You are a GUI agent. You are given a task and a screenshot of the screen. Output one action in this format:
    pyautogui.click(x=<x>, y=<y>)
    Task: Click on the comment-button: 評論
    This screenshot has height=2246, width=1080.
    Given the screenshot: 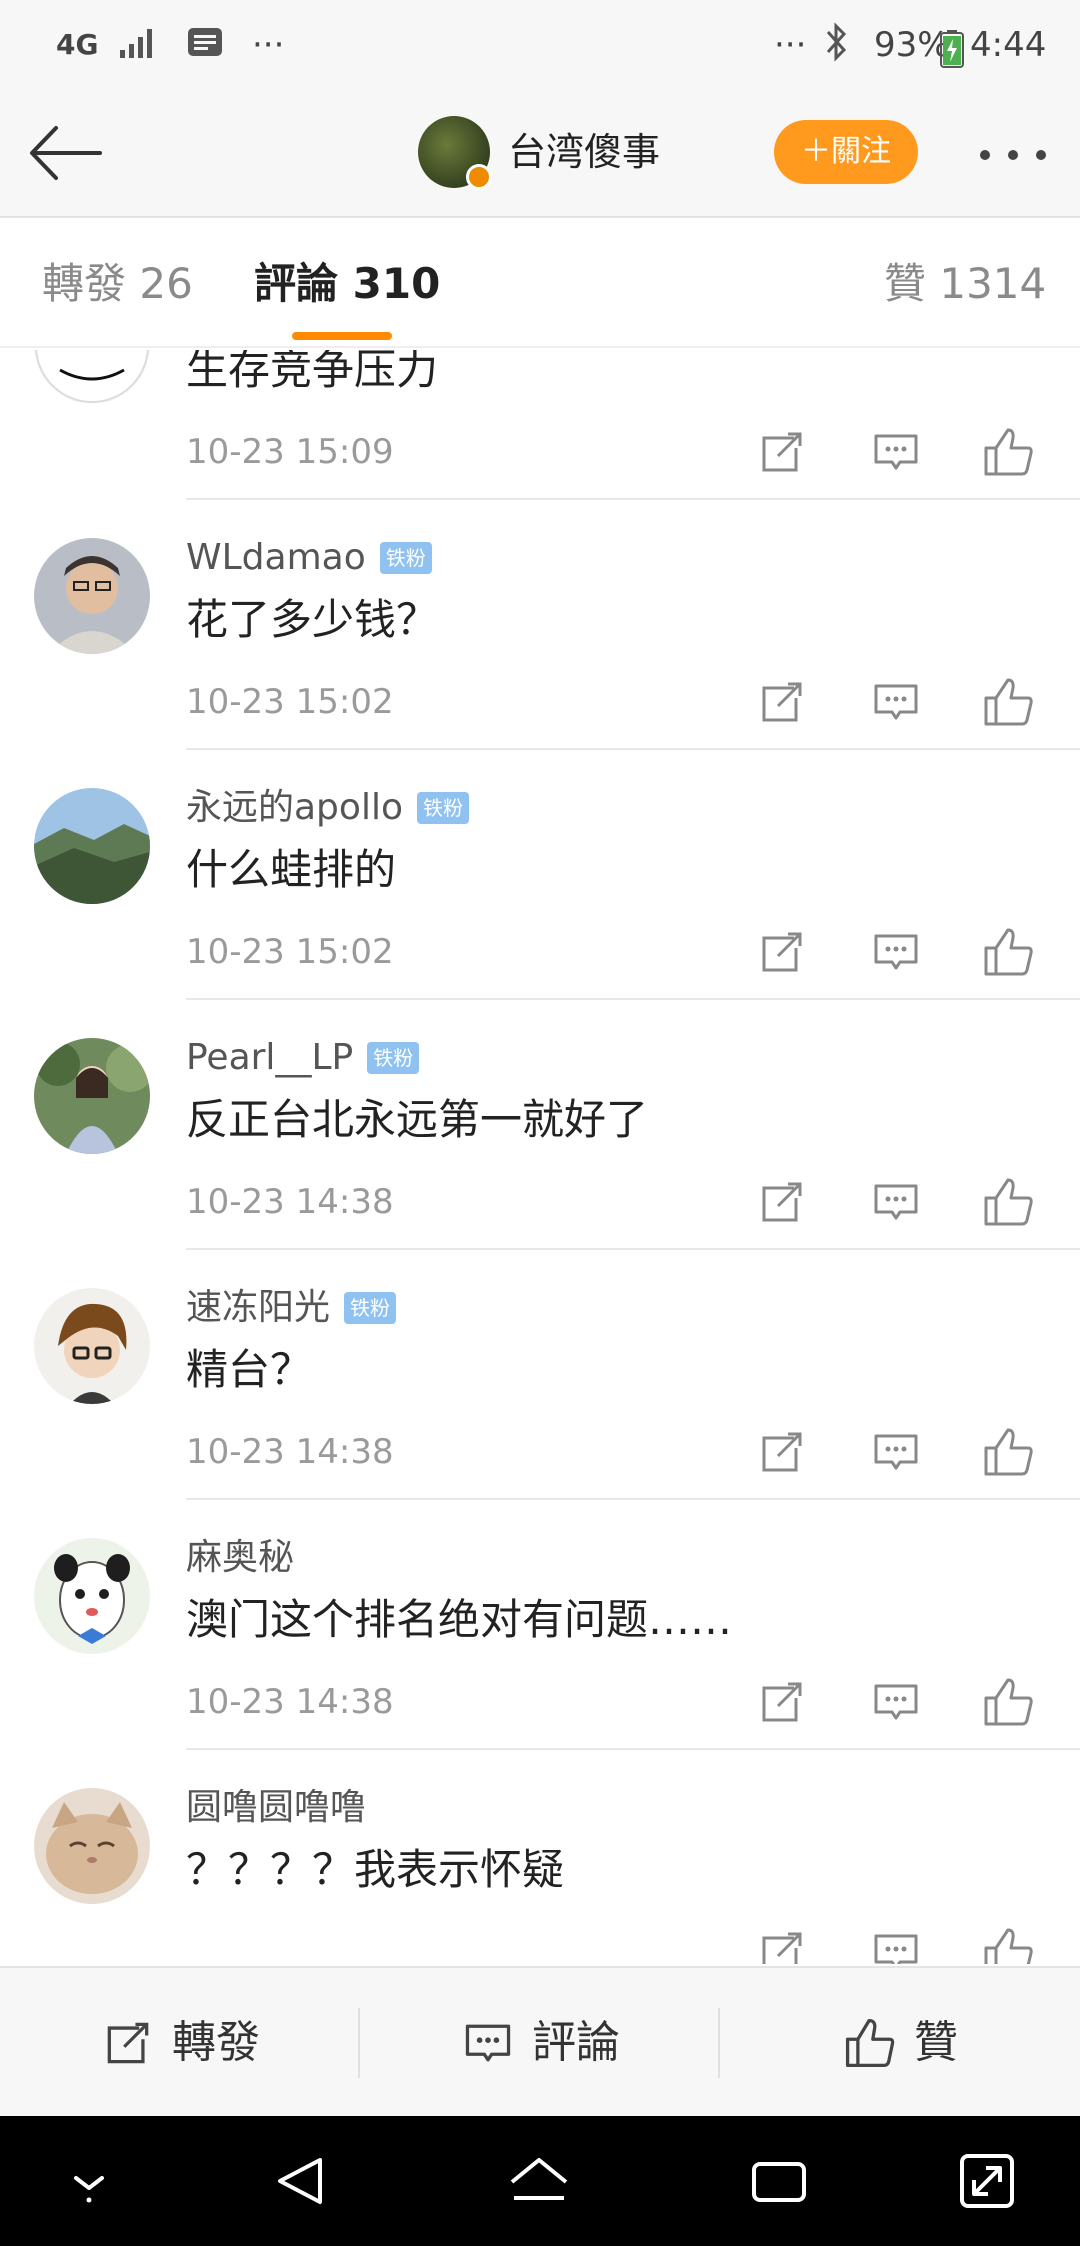 What is the action you would take?
    pyautogui.click(x=540, y=2043)
    